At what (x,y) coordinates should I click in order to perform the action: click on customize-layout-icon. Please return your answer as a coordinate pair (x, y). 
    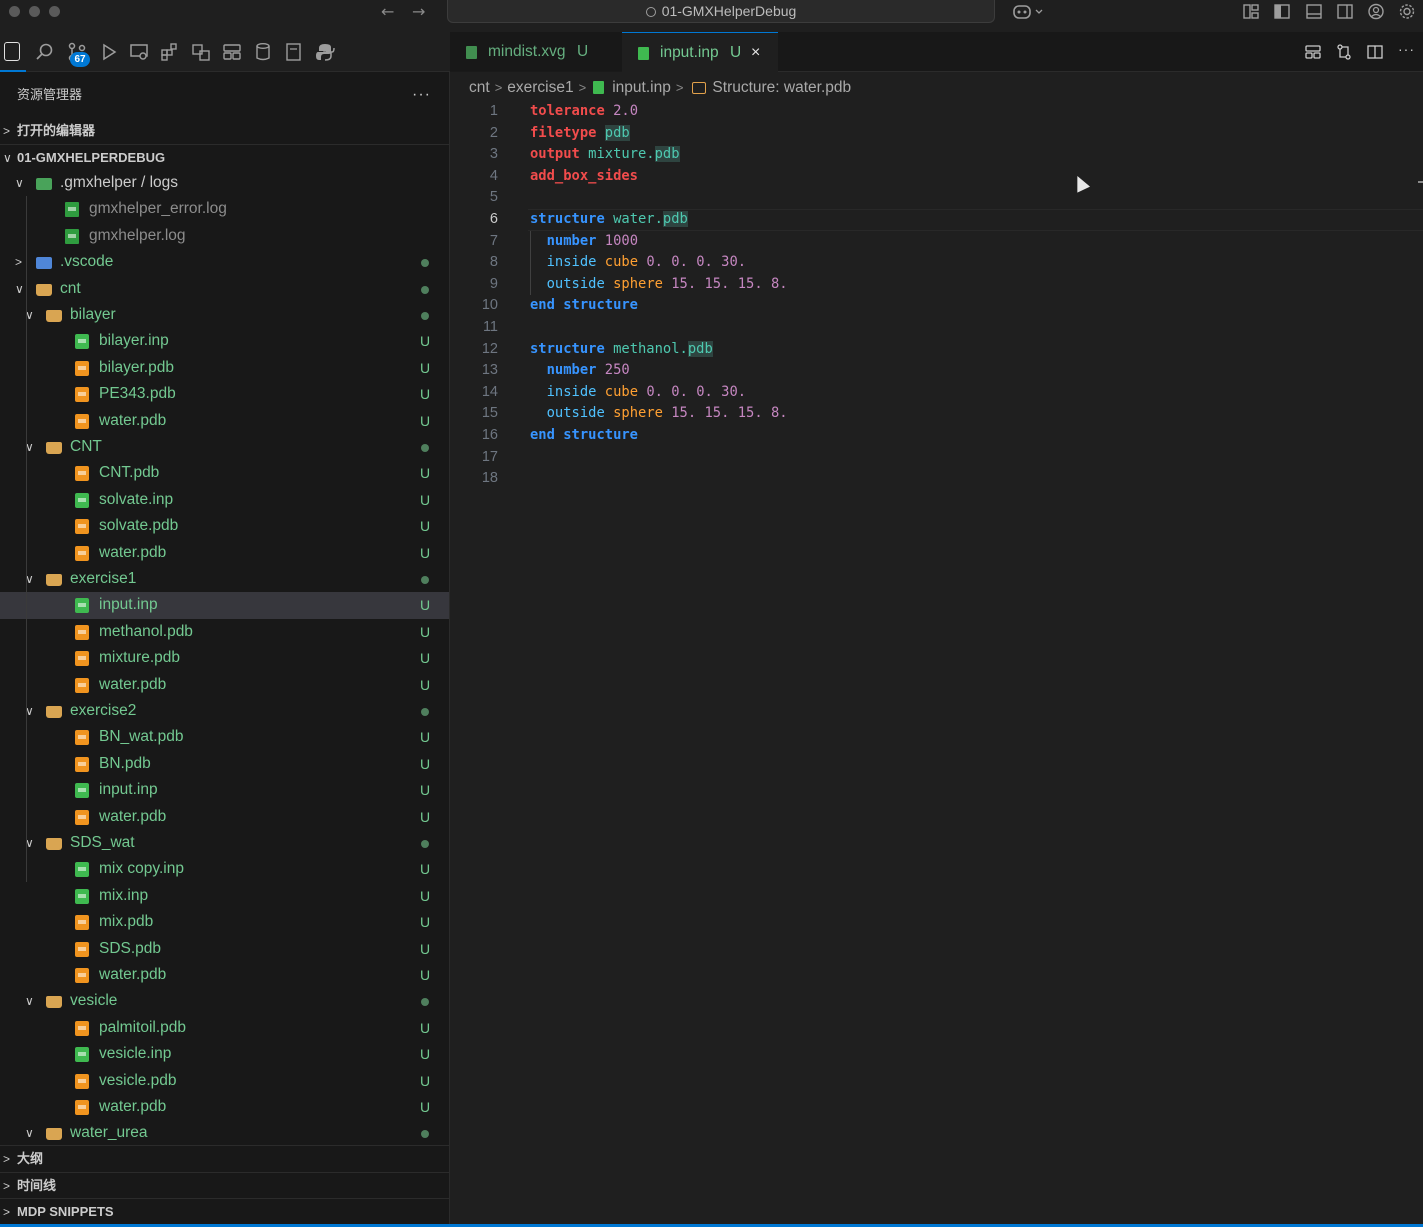
    Looking at the image, I should click on (1251, 11).